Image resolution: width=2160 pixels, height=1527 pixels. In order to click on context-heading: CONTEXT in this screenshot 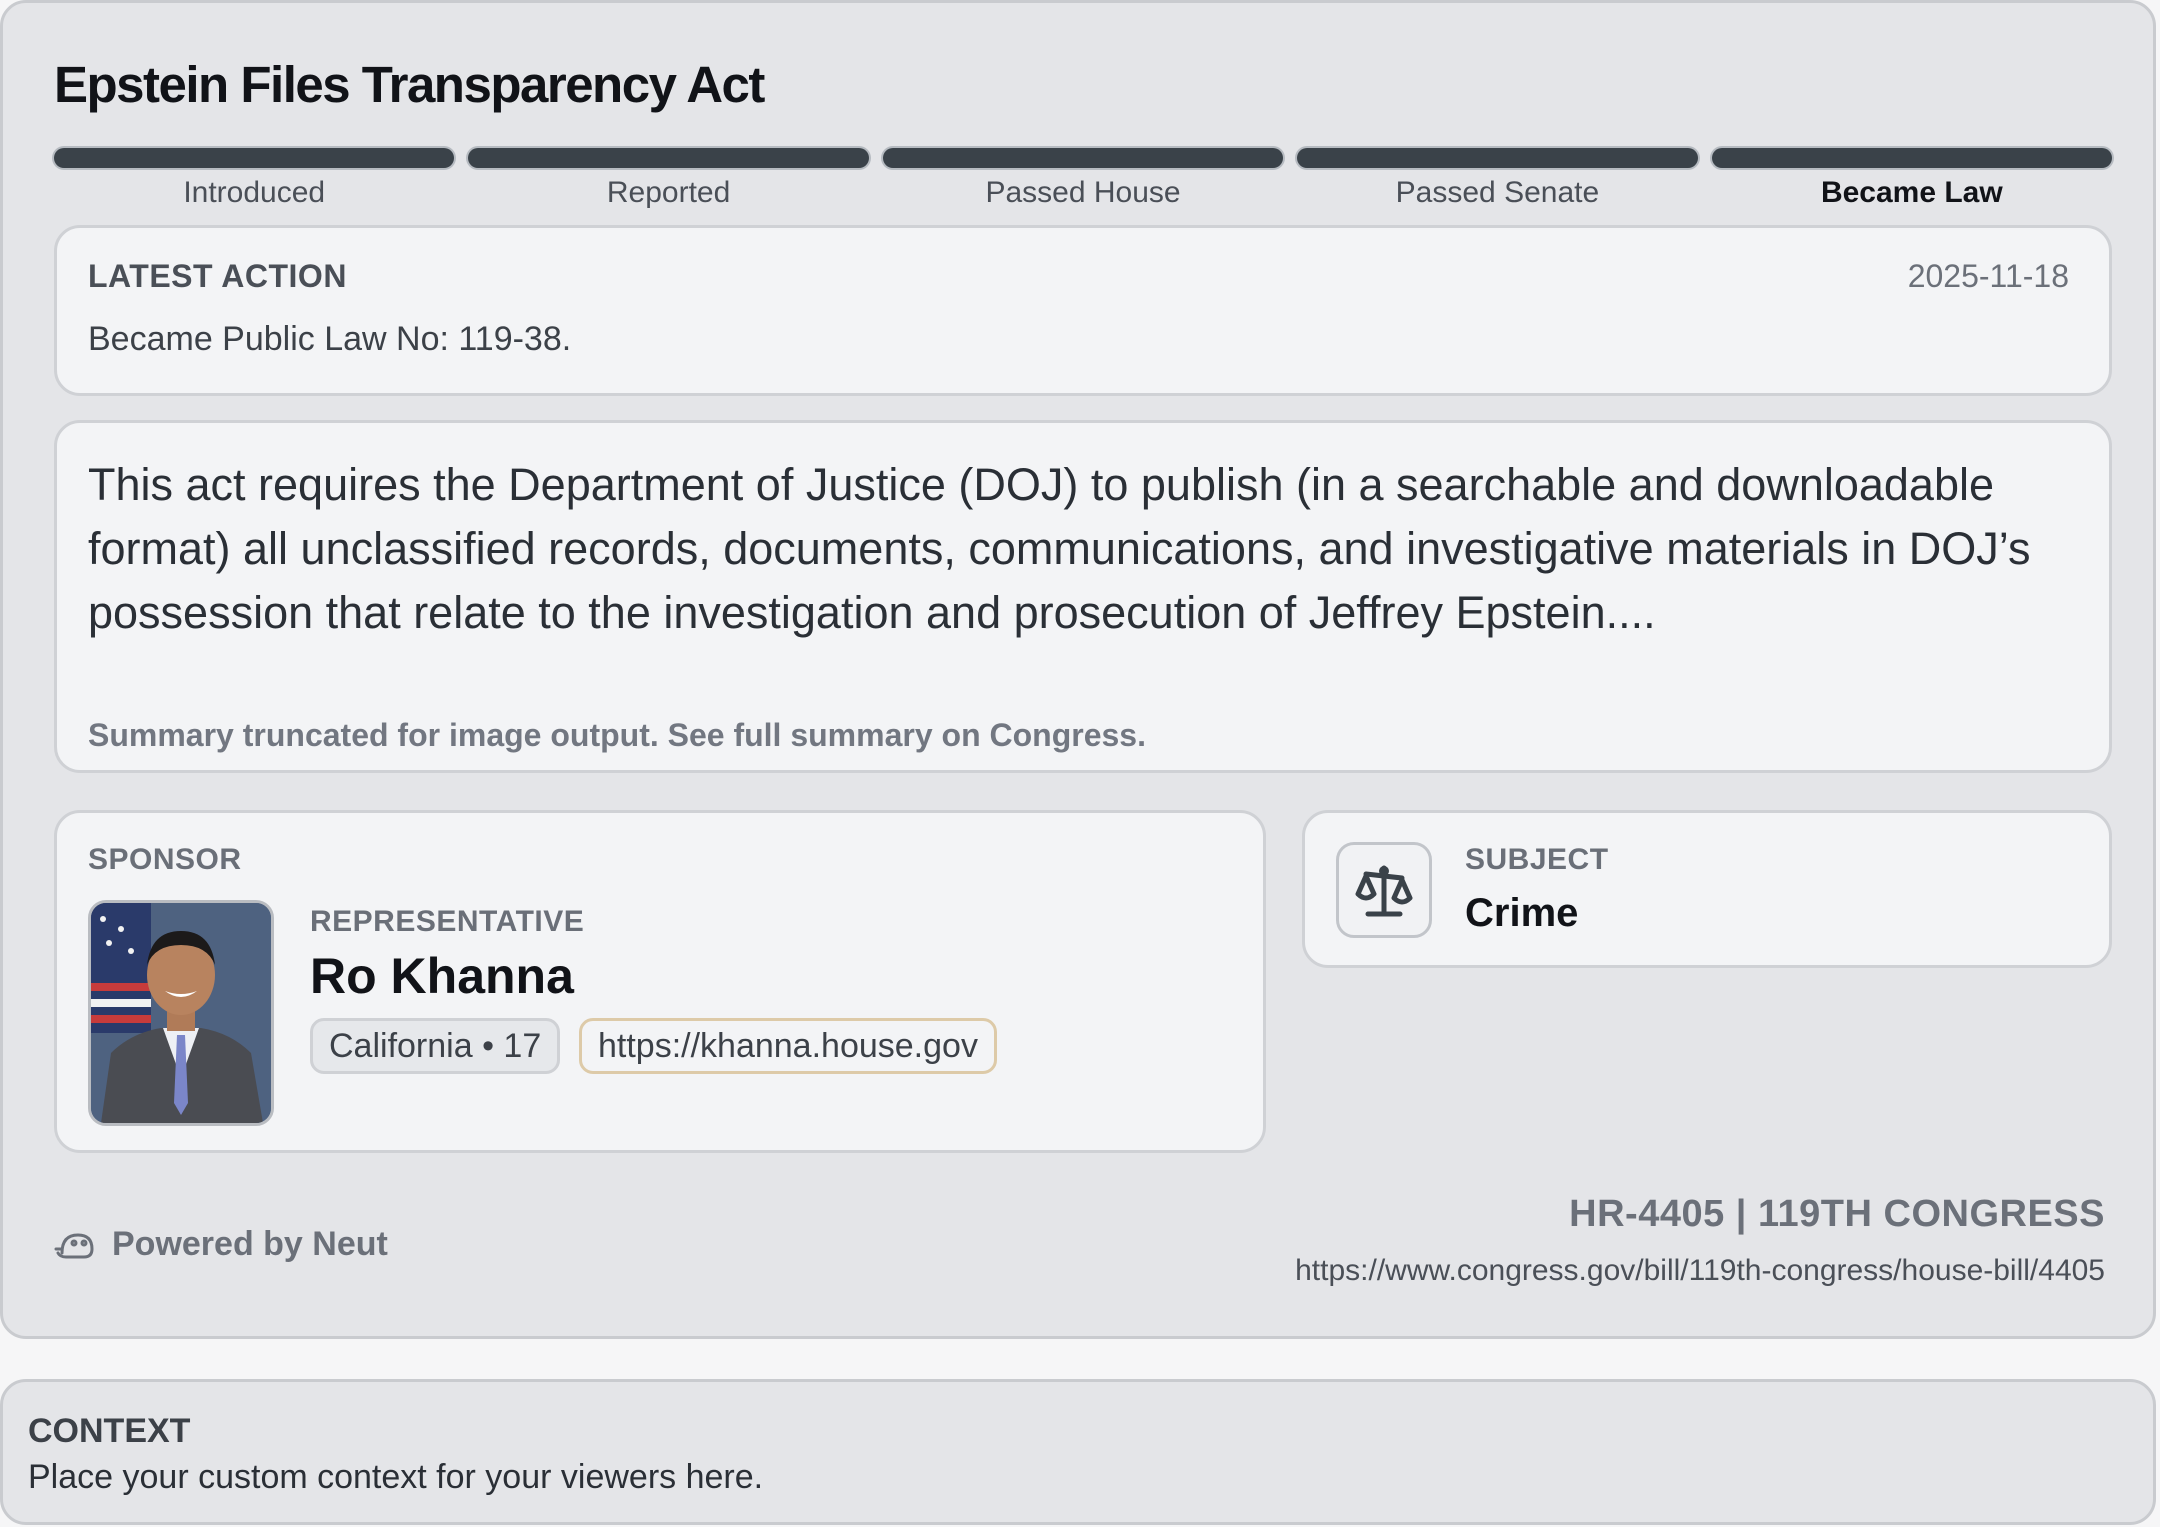, I will do `click(109, 1431)`.